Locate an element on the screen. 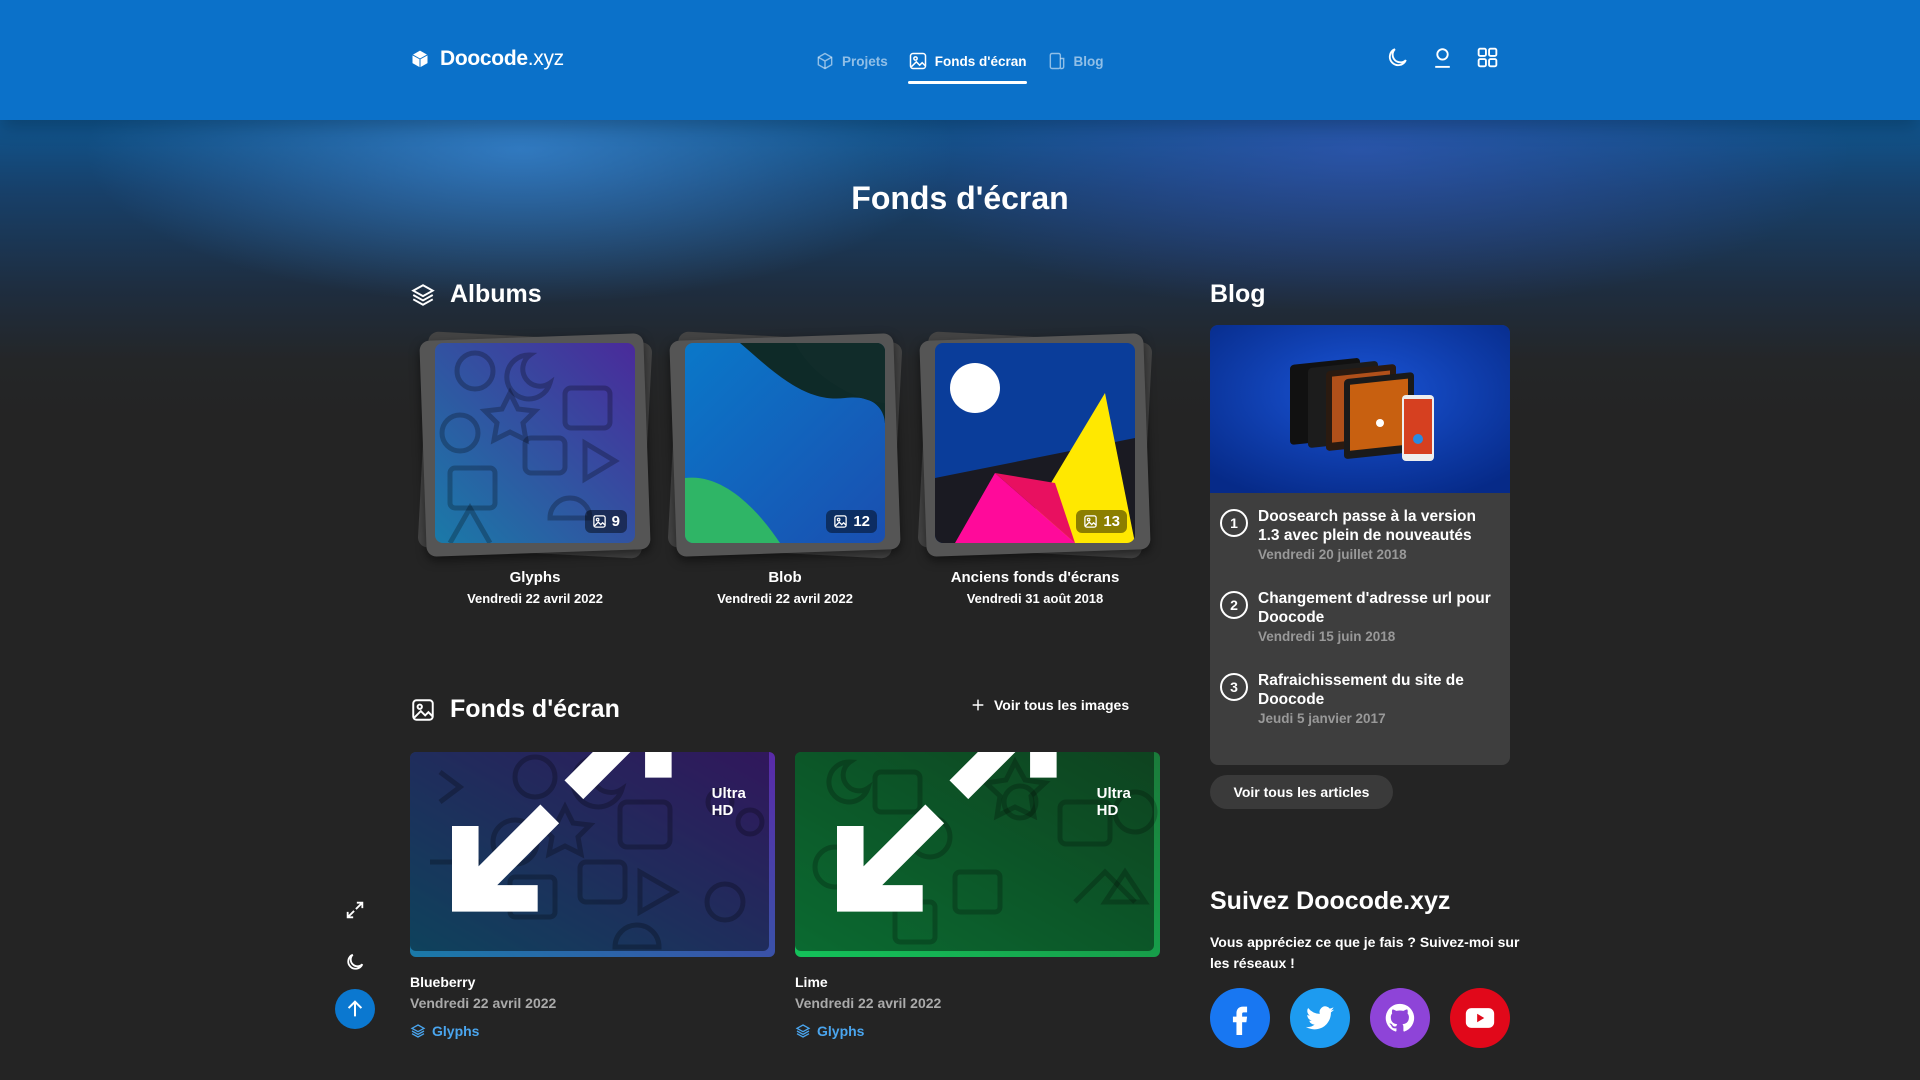 This screenshot has width=1920, height=1080. article-title: Rafraichissement du site de Doocode is located at coordinates (1361, 690).